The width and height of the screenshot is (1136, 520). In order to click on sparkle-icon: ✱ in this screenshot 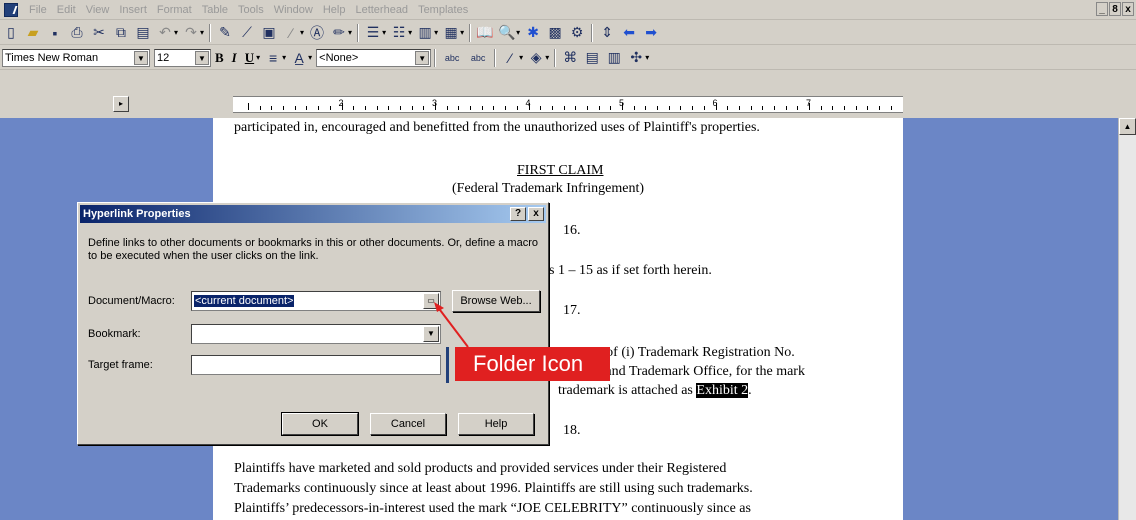, I will do `click(533, 33)`.